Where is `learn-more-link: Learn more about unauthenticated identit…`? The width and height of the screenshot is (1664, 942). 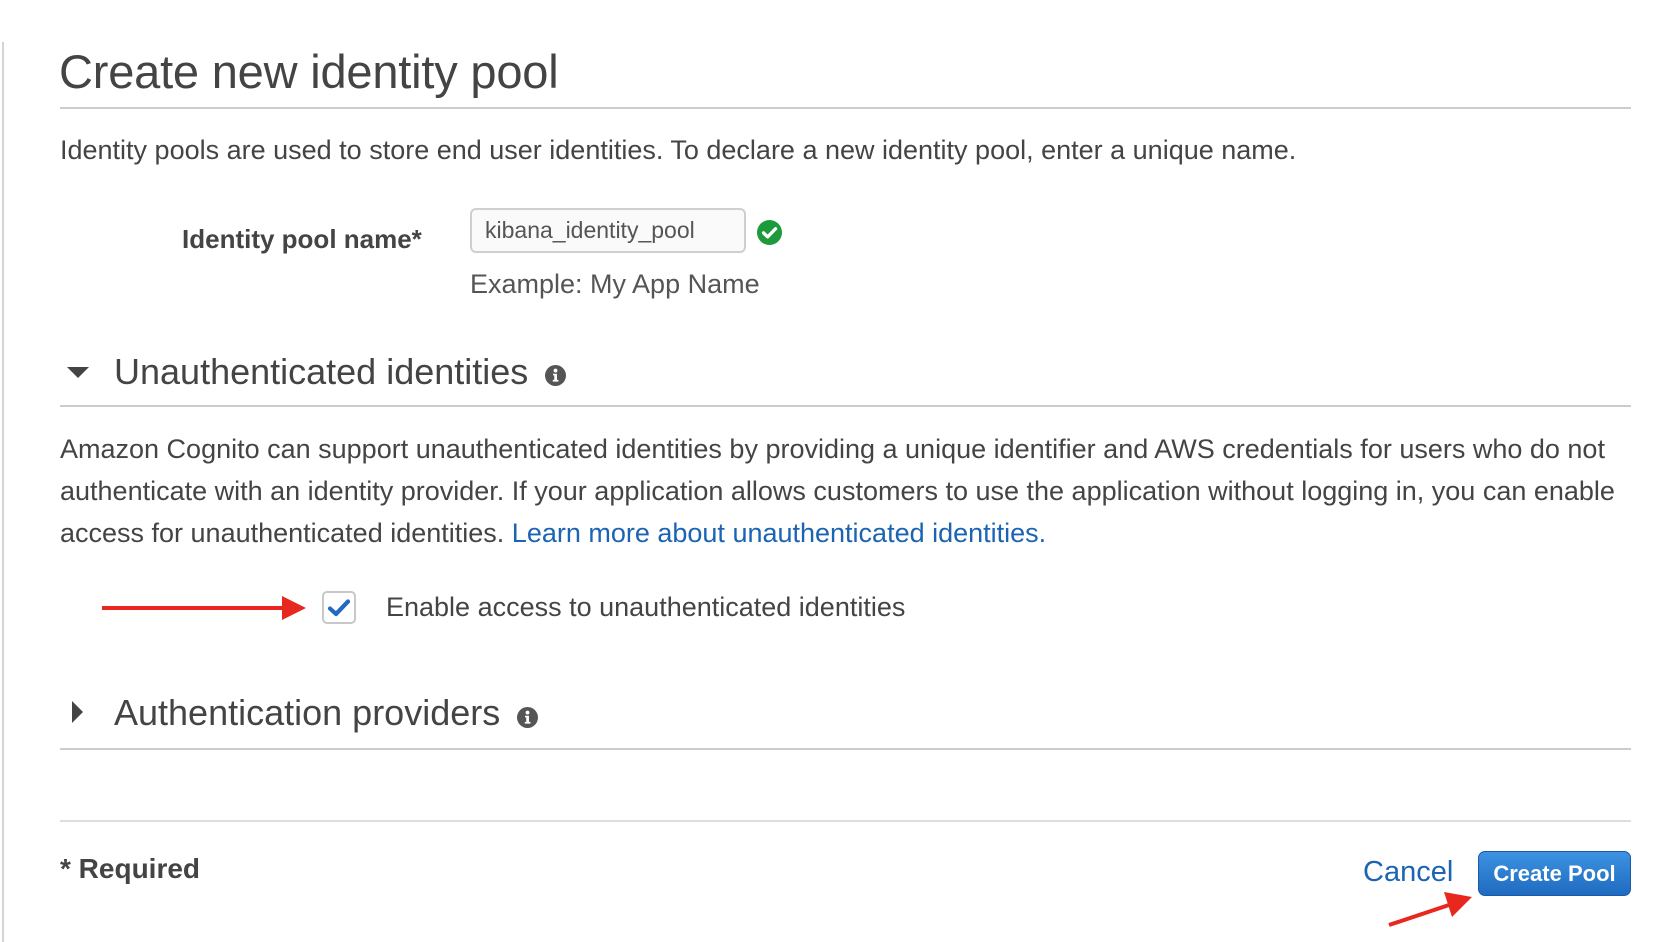
learn-more-link: Learn more about unauthenticated identit… is located at coordinates (779, 533).